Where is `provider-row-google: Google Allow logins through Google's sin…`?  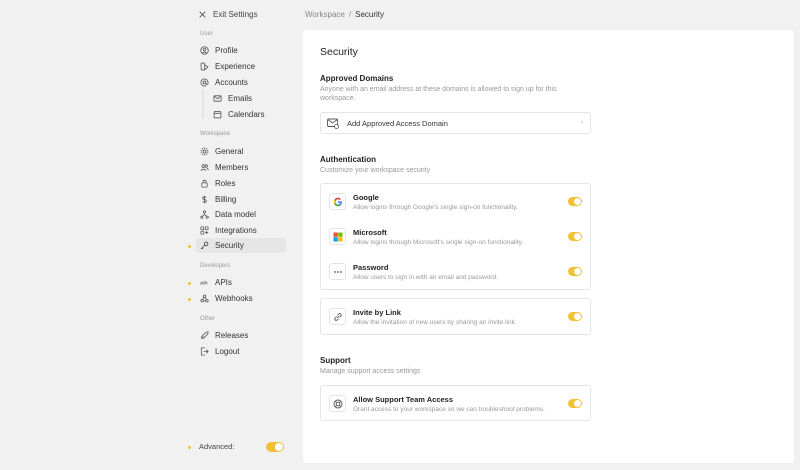 provider-row-google: Google Allow logins through Google's sin… is located at coordinates (455, 201).